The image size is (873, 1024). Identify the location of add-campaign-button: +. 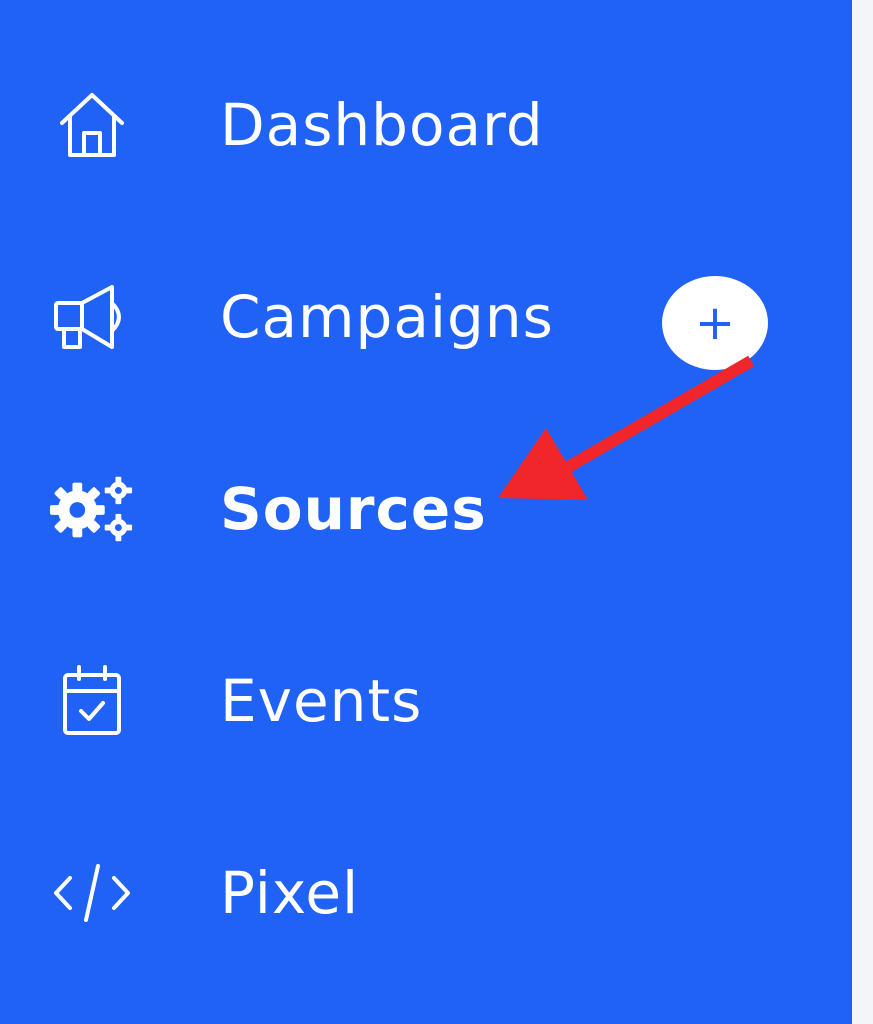
(715, 323).